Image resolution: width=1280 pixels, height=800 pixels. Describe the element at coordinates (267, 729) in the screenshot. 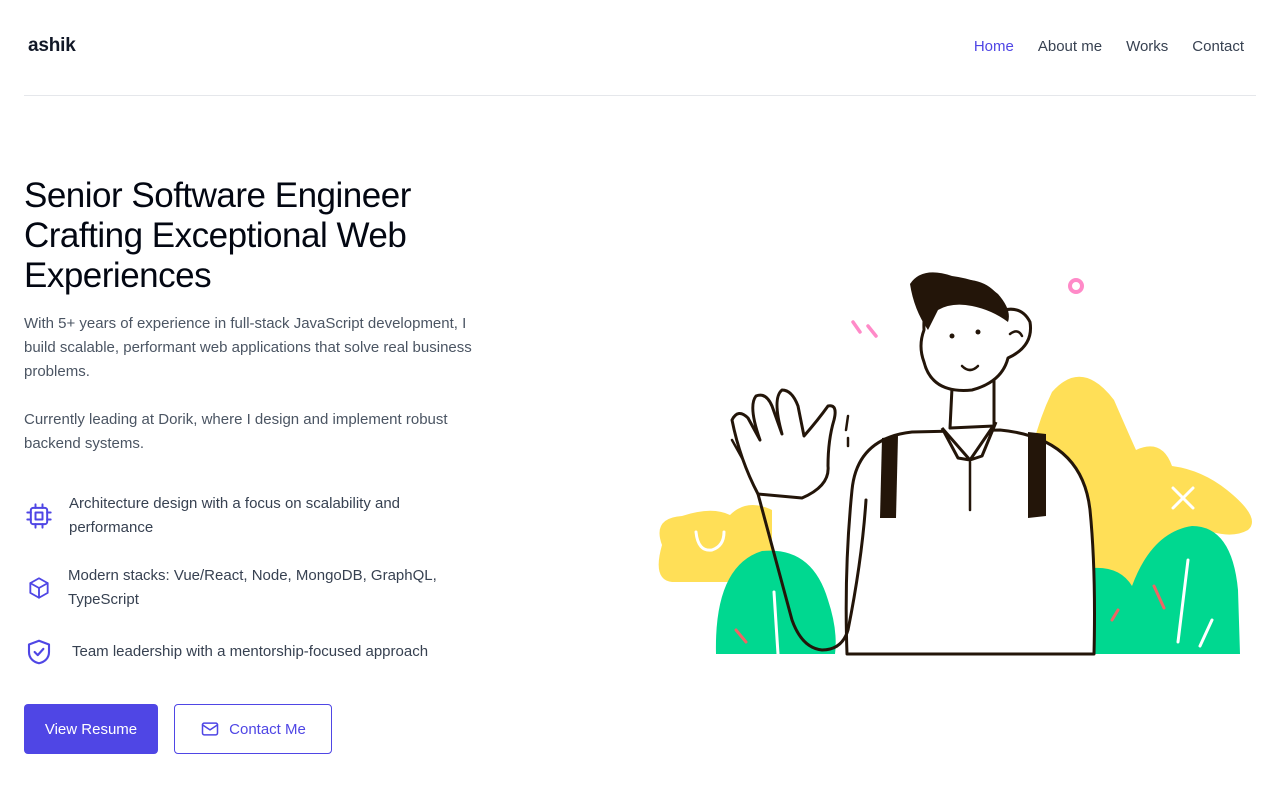

I see `contact-me-label: Contact Me` at that location.